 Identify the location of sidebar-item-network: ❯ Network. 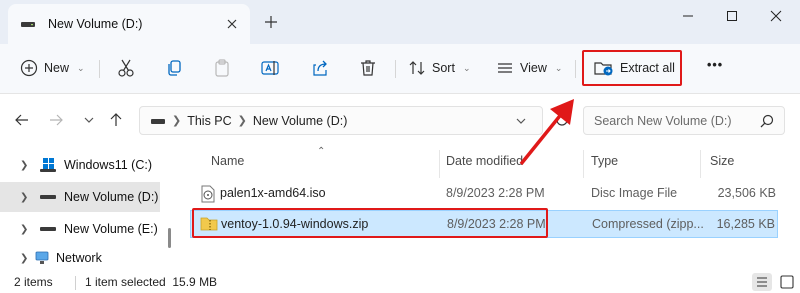
(80, 258).